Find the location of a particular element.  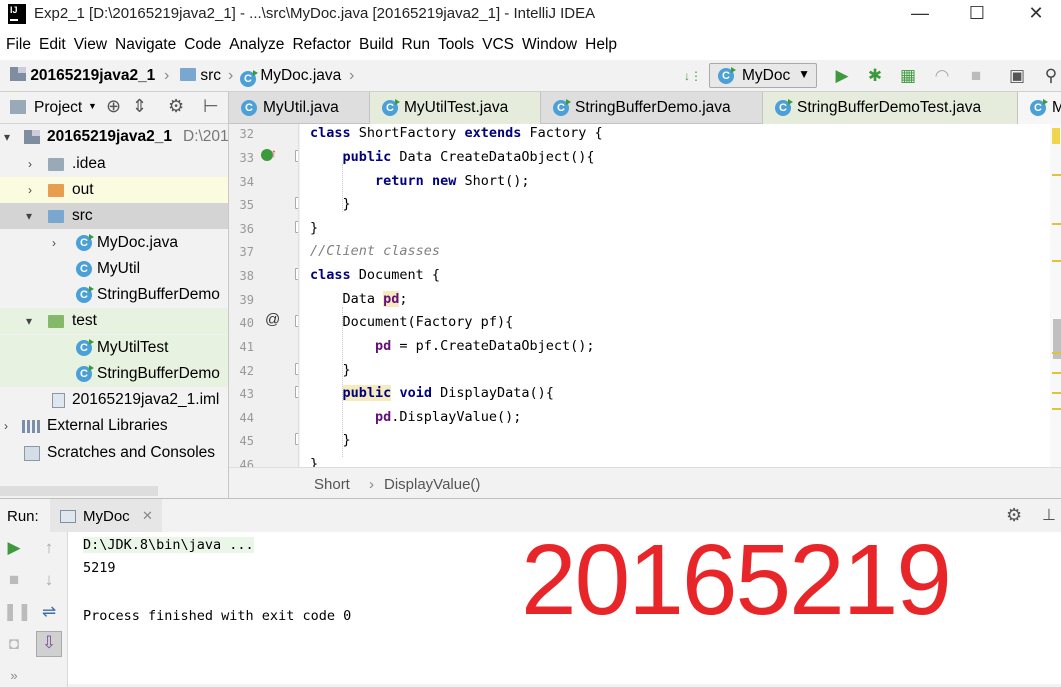

tree-item-stringbufferdemo: C StringBufferDemo is located at coordinates (114, 295).